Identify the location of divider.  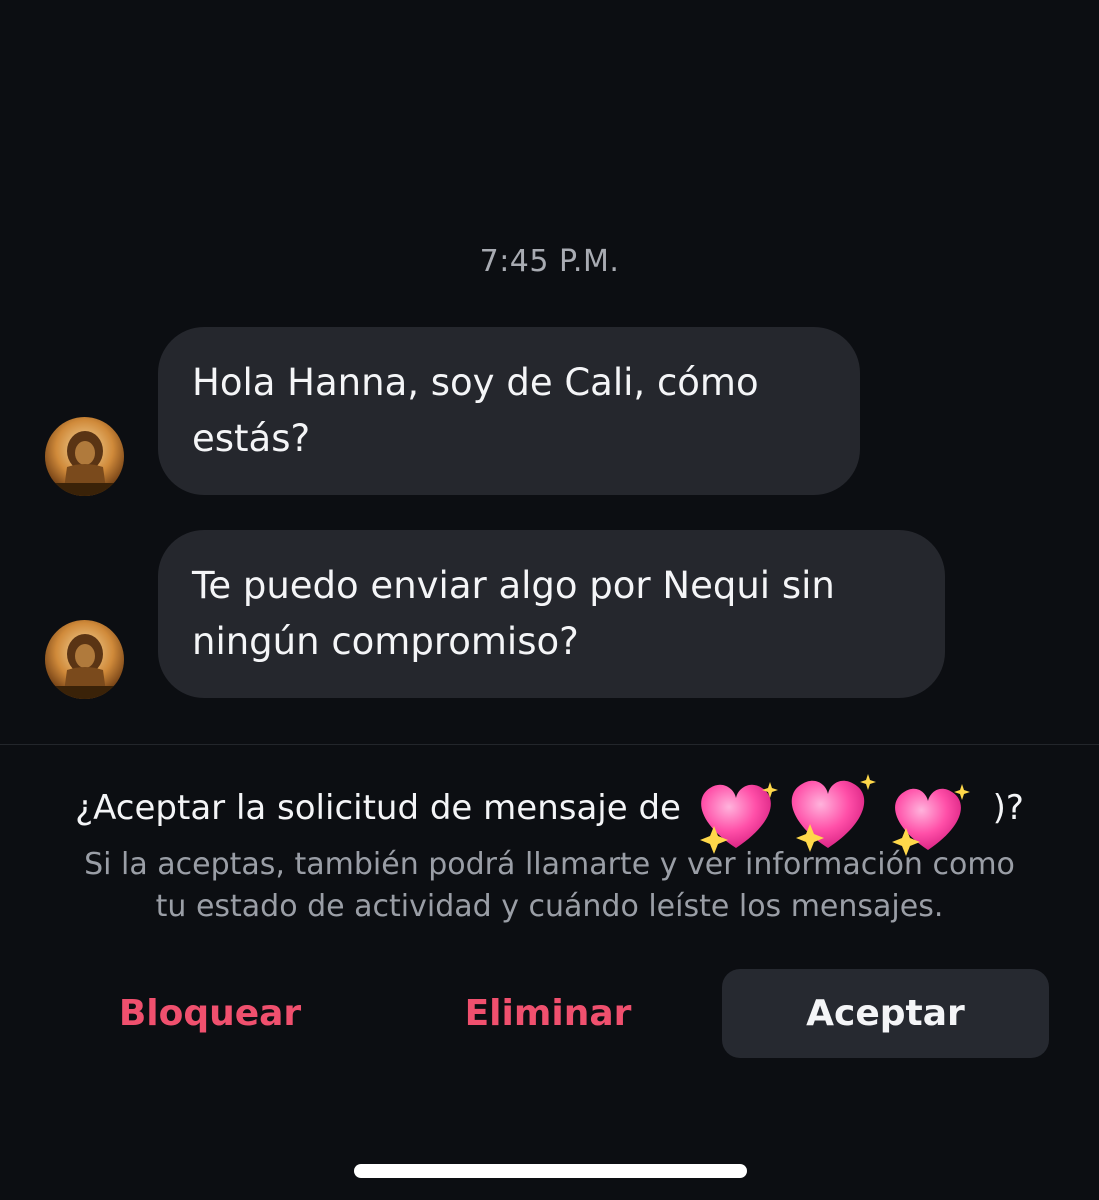
(549, 744).